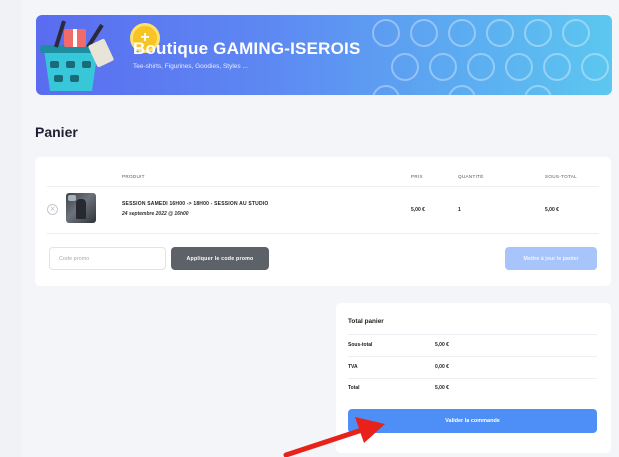  I want to click on thumbnail-figure, so click(81, 209).